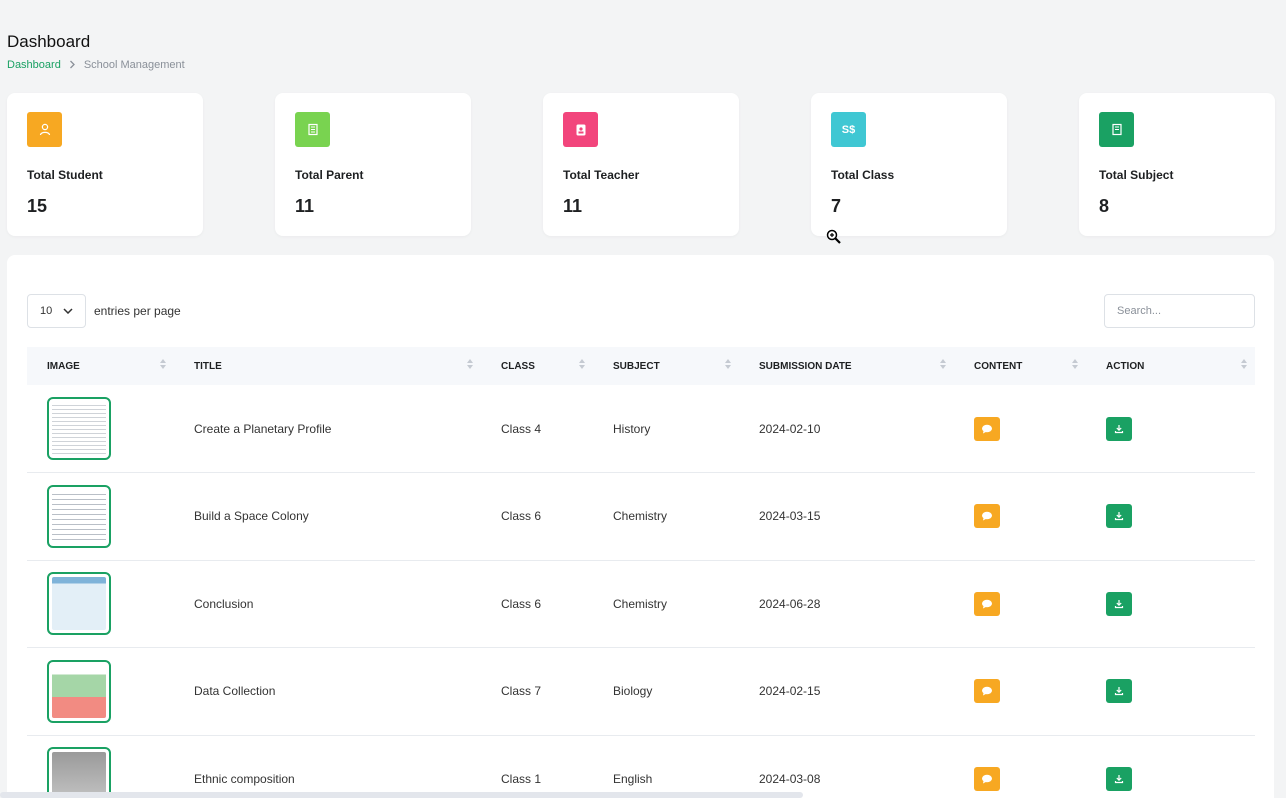 The height and width of the screenshot is (798, 1286). What do you see at coordinates (1020, 366) in the screenshot?
I see `column-header-content: CONTENT` at bounding box center [1020, 366].